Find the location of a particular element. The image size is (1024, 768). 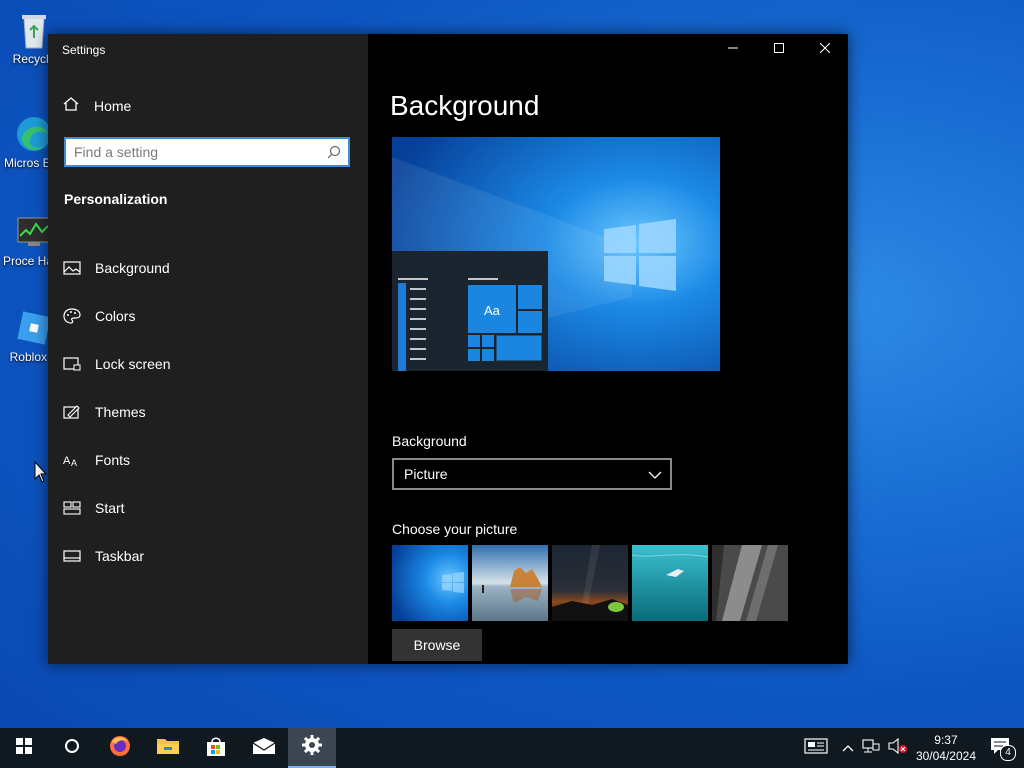

search-box is located at coordinates (207, 152).